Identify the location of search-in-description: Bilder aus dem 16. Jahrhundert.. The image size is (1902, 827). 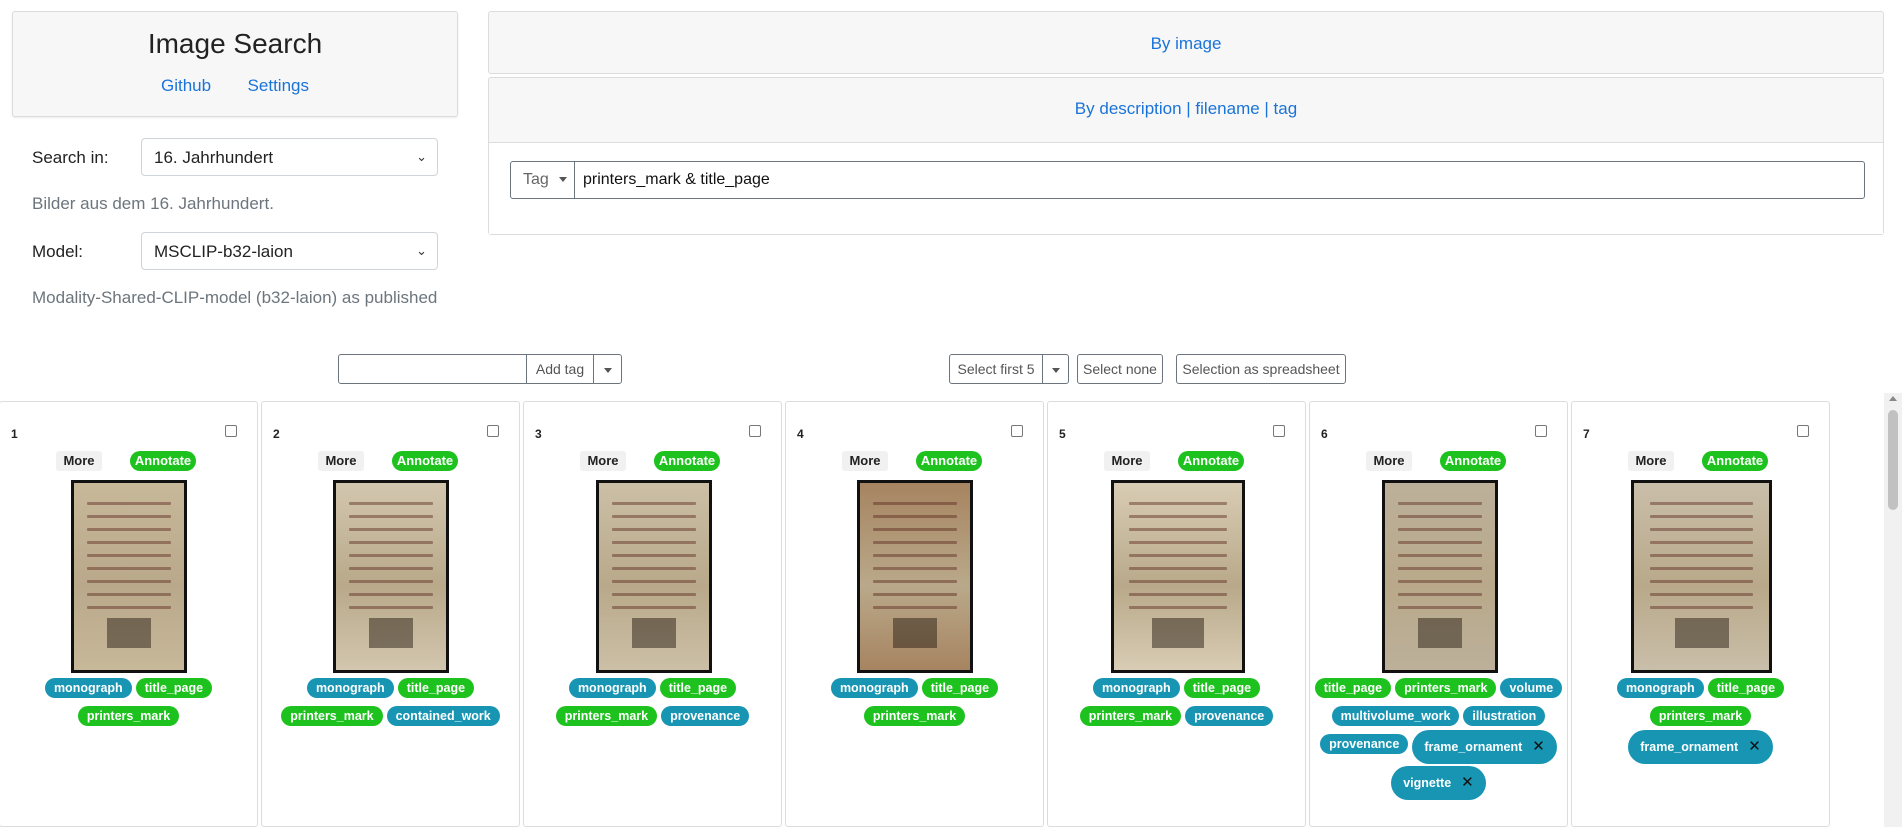
(153, 203).